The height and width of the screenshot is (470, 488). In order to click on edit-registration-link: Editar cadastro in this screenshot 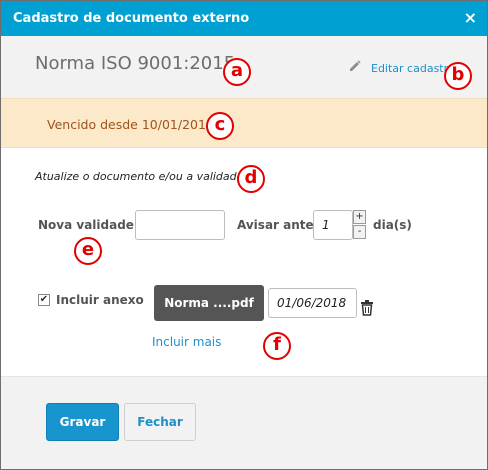, I will do `click(402, 67)`.